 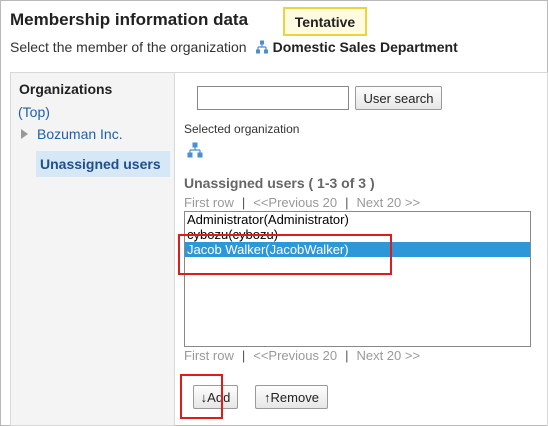 I want to click on tree-item-unassigned-users: Unassigned users, so click(x=103, y=164).